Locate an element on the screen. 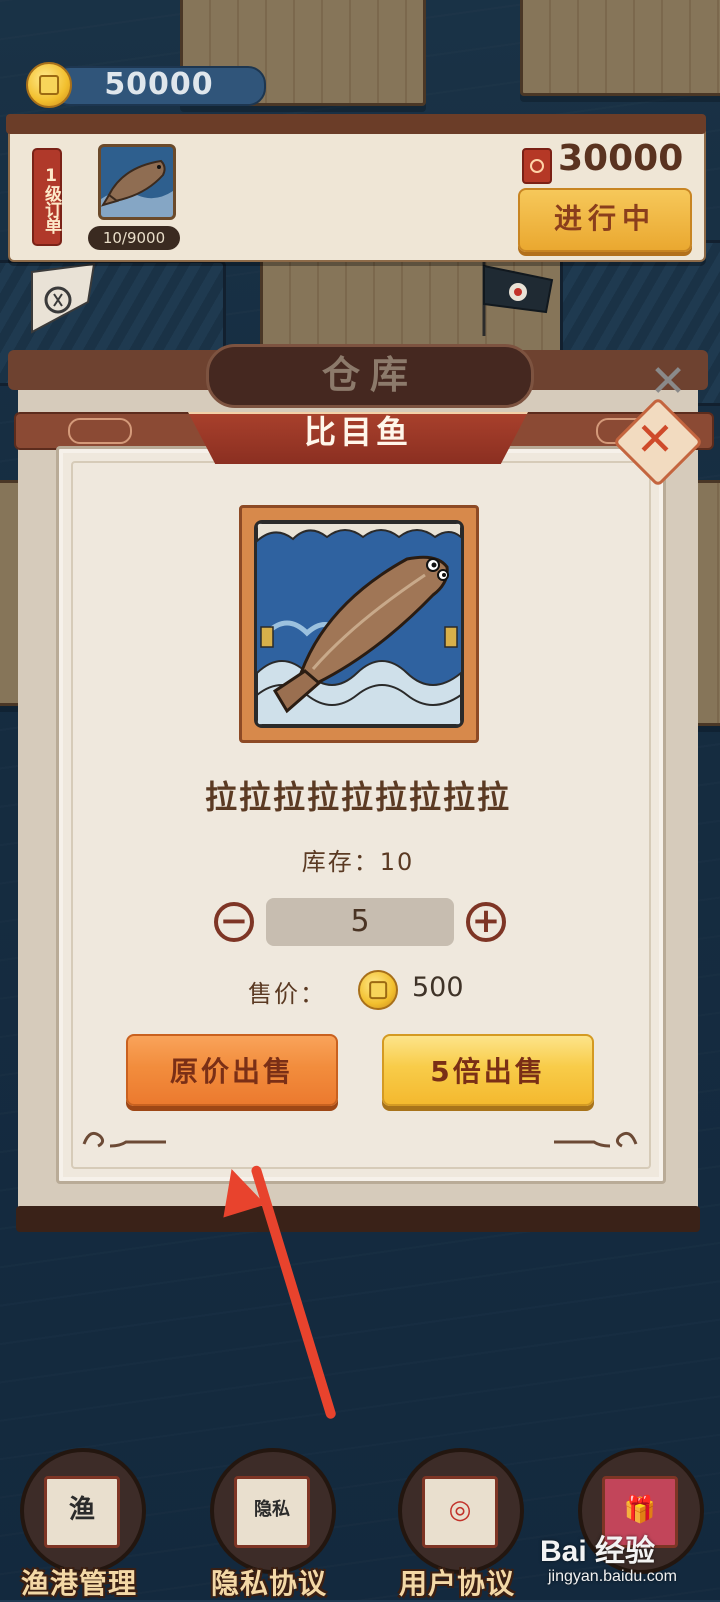 Image resolution: width=720 pixels, height=1602 pixels. order-level-tag: 1级订单 is located at coordinates (47, 197).